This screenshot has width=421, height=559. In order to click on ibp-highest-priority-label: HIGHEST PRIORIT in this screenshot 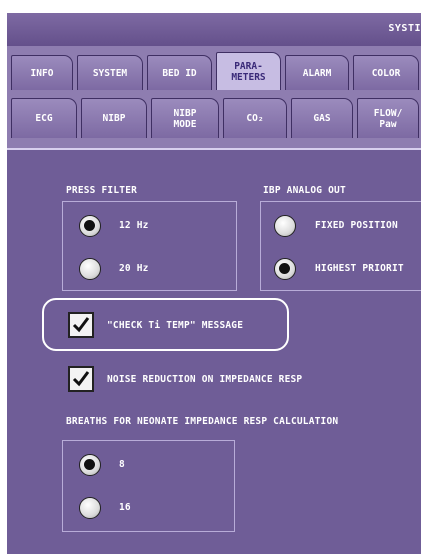, I will do `click(359, 268)`.